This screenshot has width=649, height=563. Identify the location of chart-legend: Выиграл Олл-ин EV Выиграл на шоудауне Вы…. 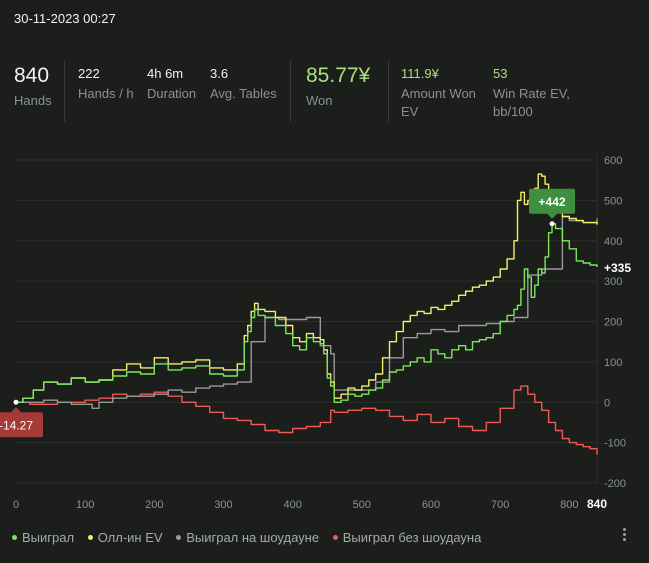
(251, 537).